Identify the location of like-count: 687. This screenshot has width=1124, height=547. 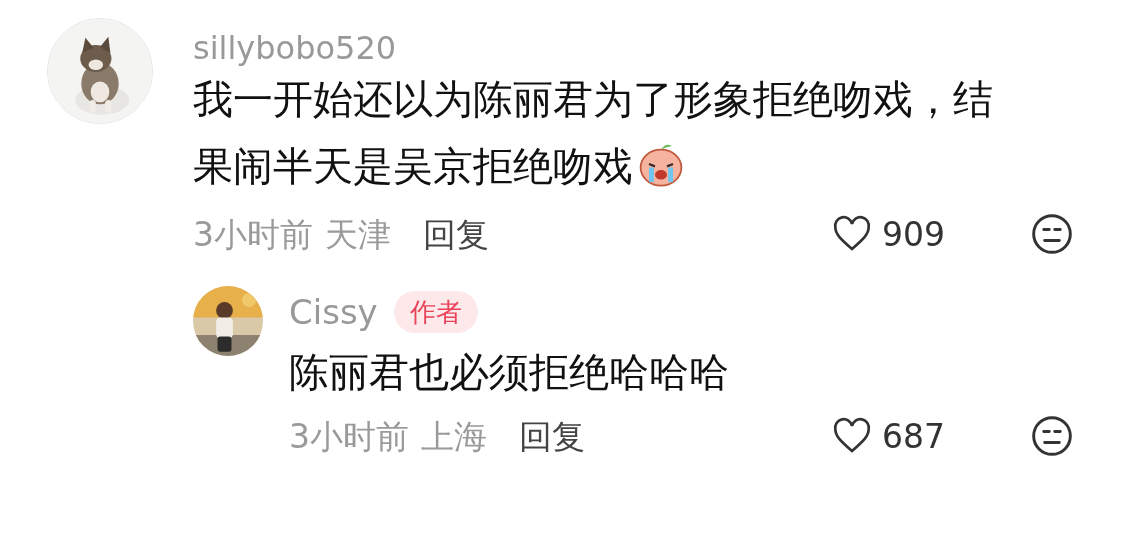
(913, 436).